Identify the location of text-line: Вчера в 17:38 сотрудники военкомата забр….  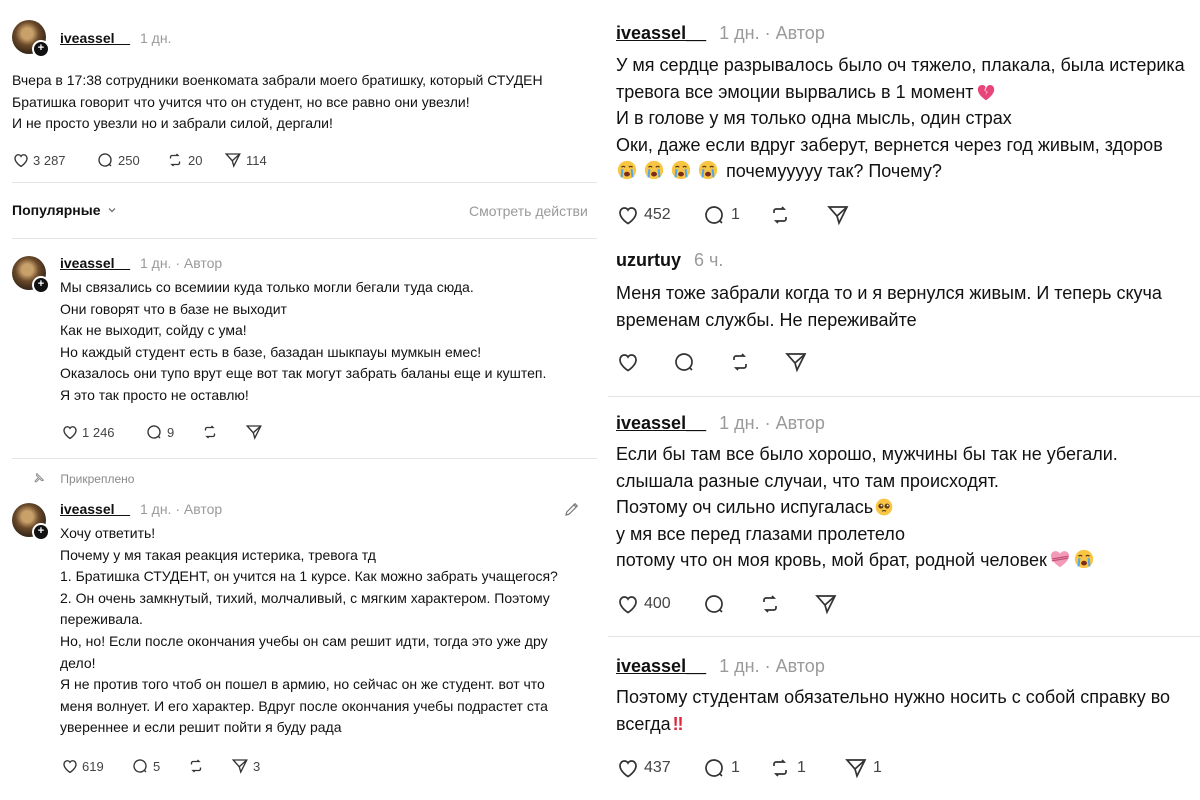
(277, 80).